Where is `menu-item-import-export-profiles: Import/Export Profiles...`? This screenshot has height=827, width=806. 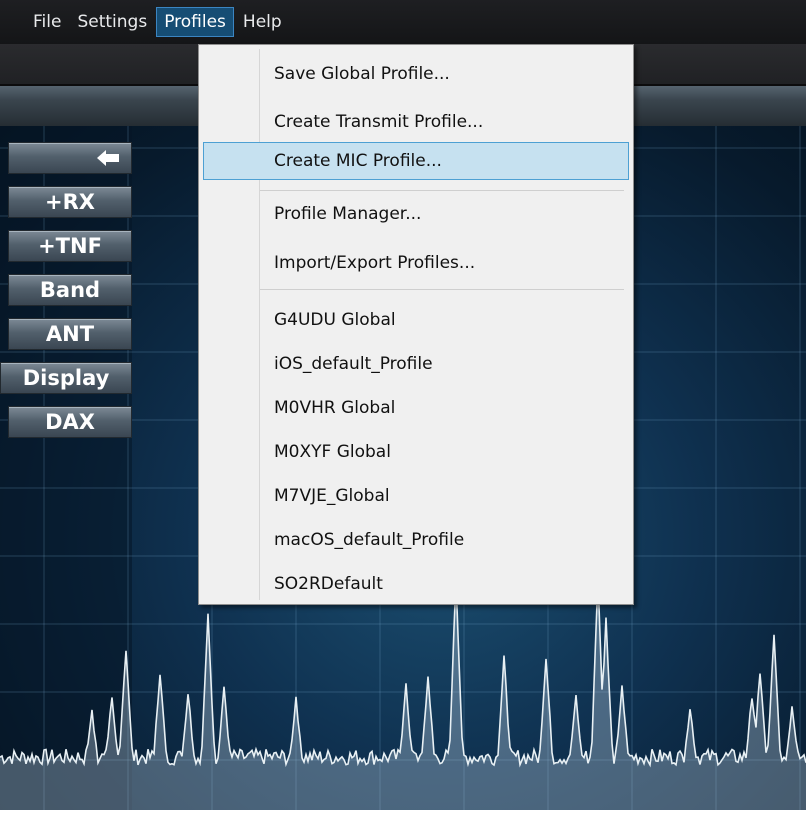 menu-item-import-export-profiles: Import/Export Profiles... is located at coordinates (416, 263).